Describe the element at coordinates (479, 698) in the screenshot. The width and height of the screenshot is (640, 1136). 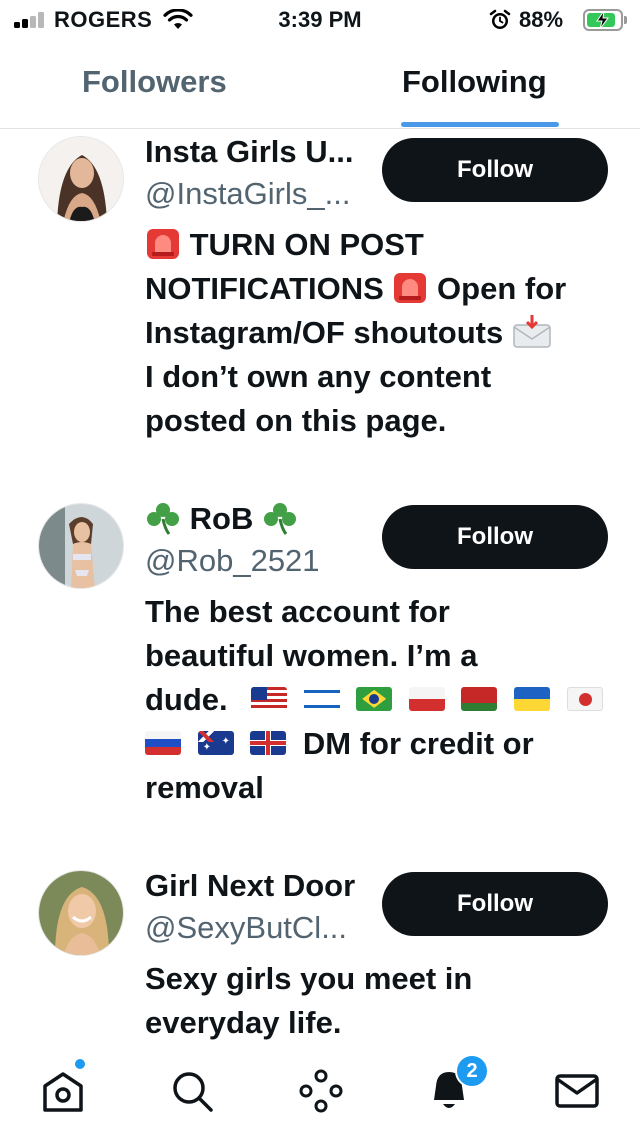
I see `belarus-flag-icon` at that location.